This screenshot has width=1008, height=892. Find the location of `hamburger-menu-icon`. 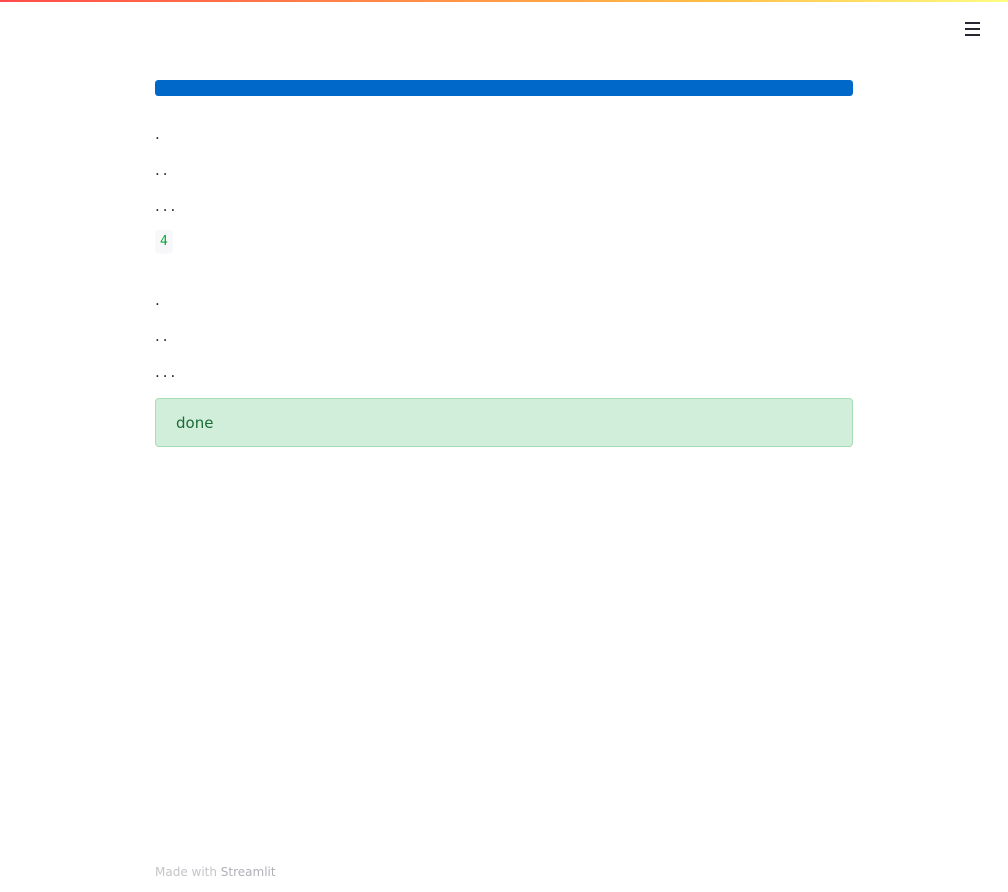

hamburger-menu-icon is located at coordinates (972, 29).